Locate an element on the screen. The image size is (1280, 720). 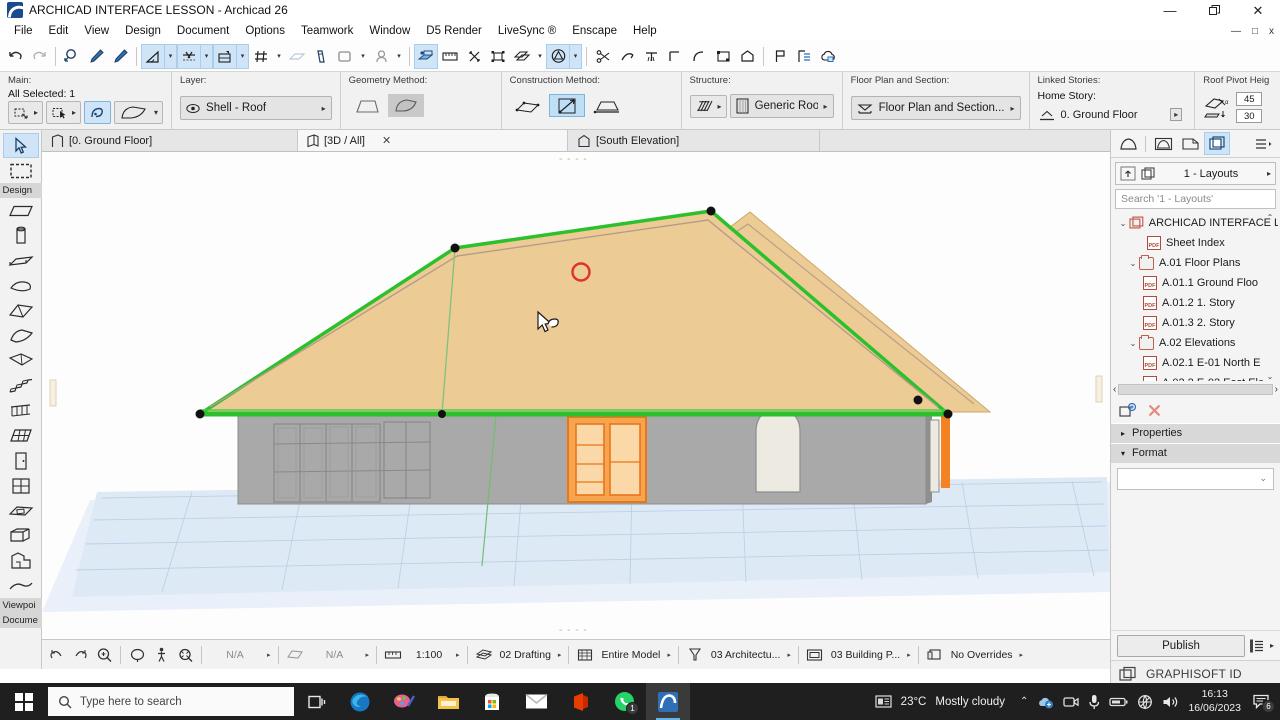
marquee-icon is located at coordinates (474, 56).